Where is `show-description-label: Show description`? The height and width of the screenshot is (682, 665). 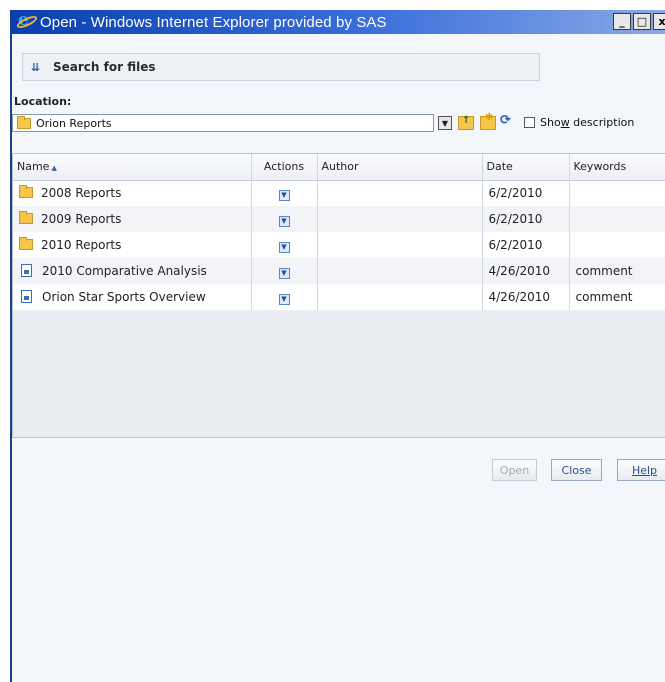 show-description-label: Show description is located at coordinates (587, 122).